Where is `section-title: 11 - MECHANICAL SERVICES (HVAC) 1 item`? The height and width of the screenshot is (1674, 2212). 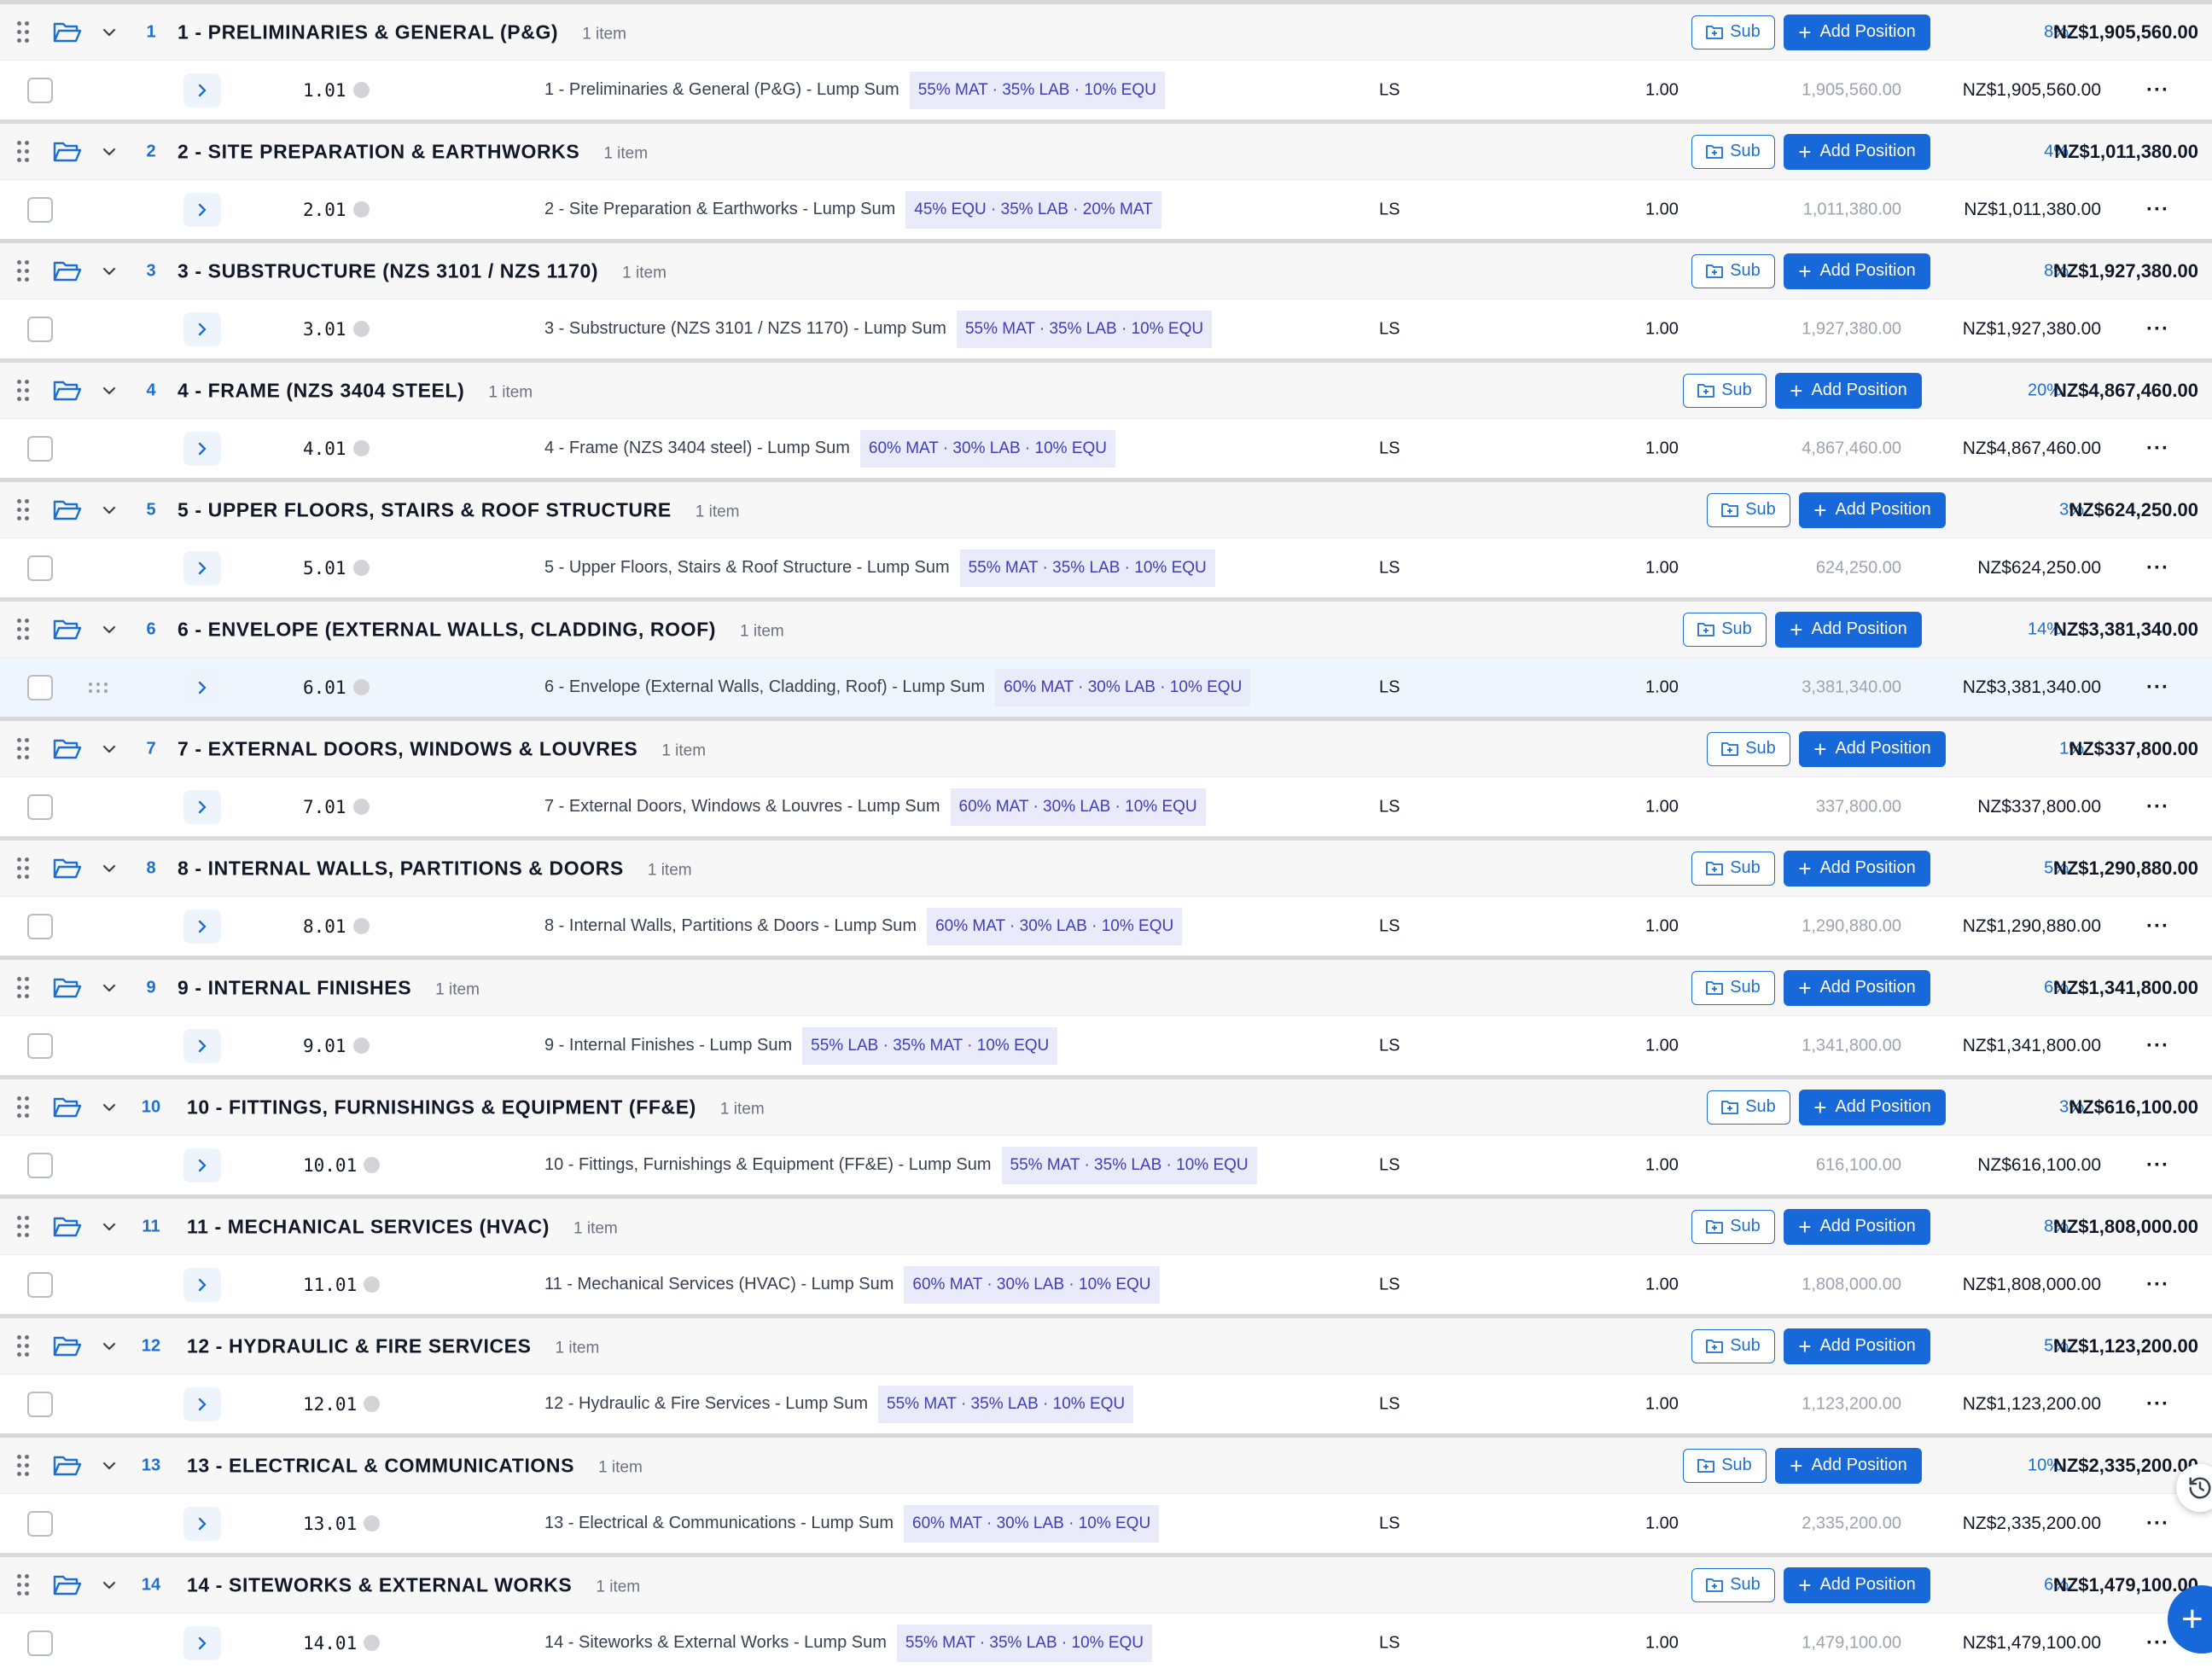 section-title: 11 - MECHANICAL SERVICES (HVAC) 1 item is located at coordinates (402, 1226).